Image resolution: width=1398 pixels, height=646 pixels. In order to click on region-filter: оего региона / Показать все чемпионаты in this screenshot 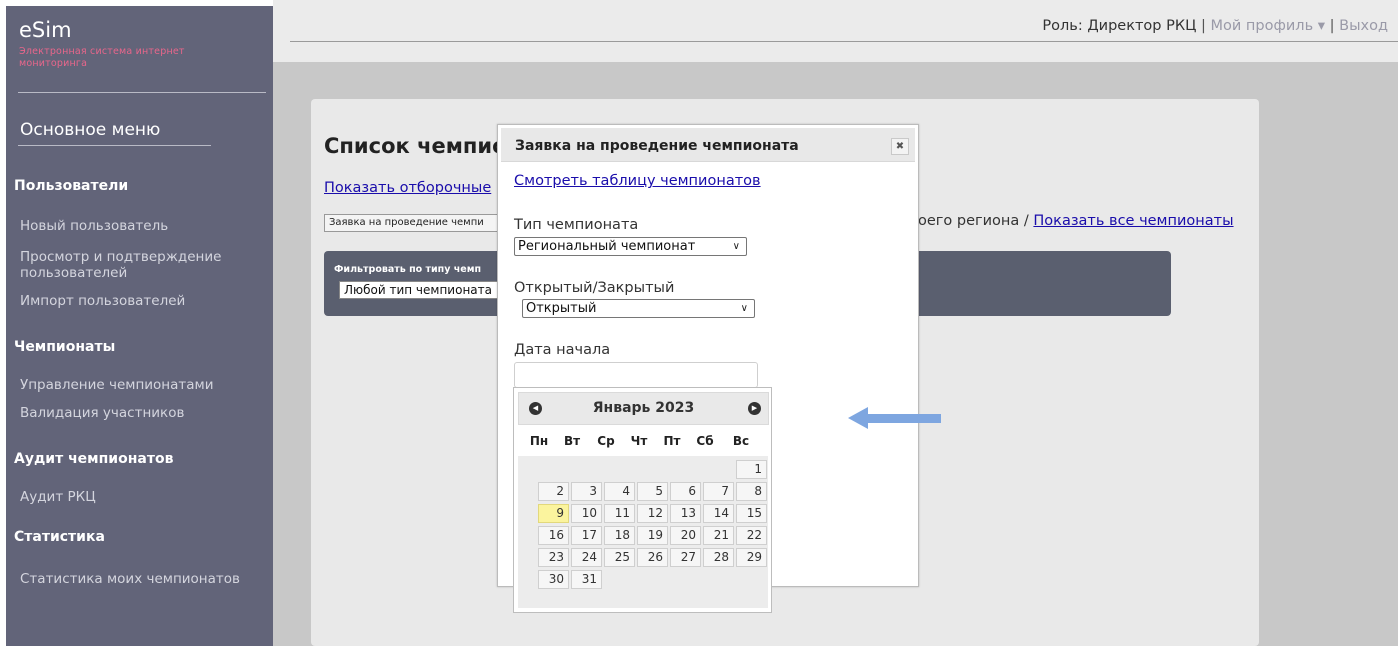, I will do `click(1076, 221)`.